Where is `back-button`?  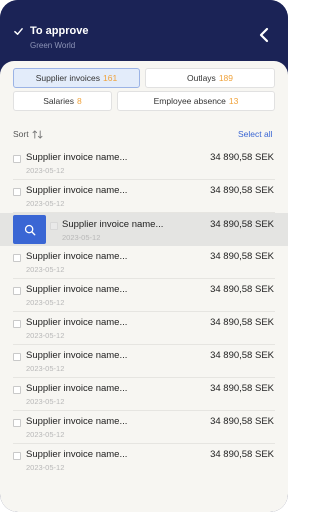
back-button is located at coordinates (264, 35).